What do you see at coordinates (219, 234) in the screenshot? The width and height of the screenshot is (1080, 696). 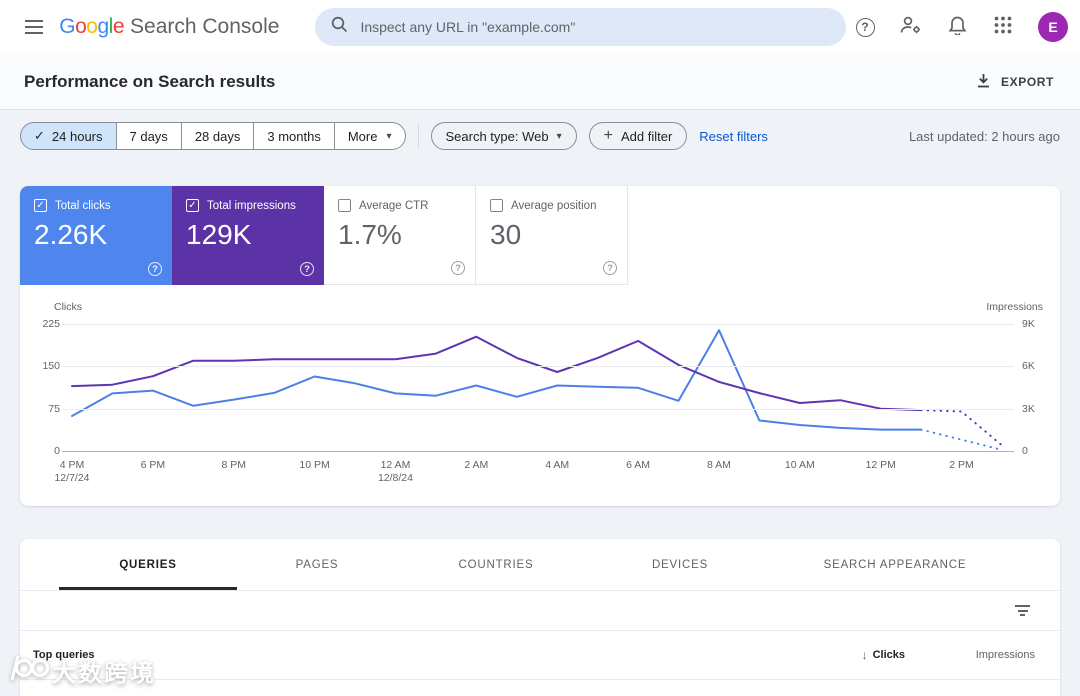 I see `tile-value: 129K` at bounding box center [219, 234].